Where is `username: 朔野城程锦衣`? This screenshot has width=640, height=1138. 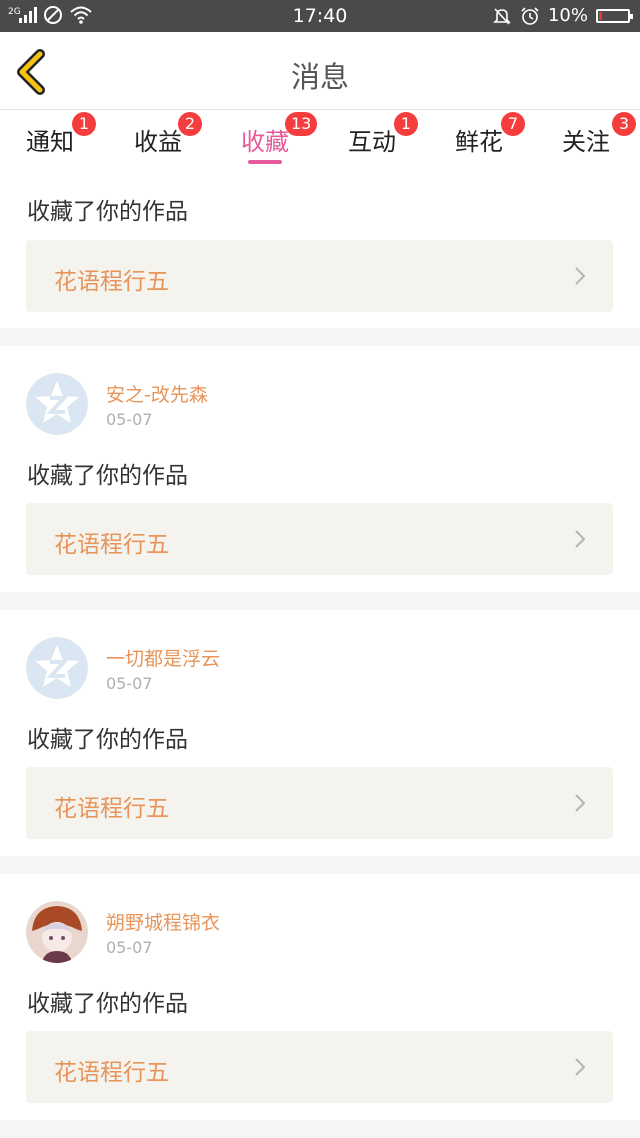 username: 朔野城程锦衣 is located at coordinates (163, 921).